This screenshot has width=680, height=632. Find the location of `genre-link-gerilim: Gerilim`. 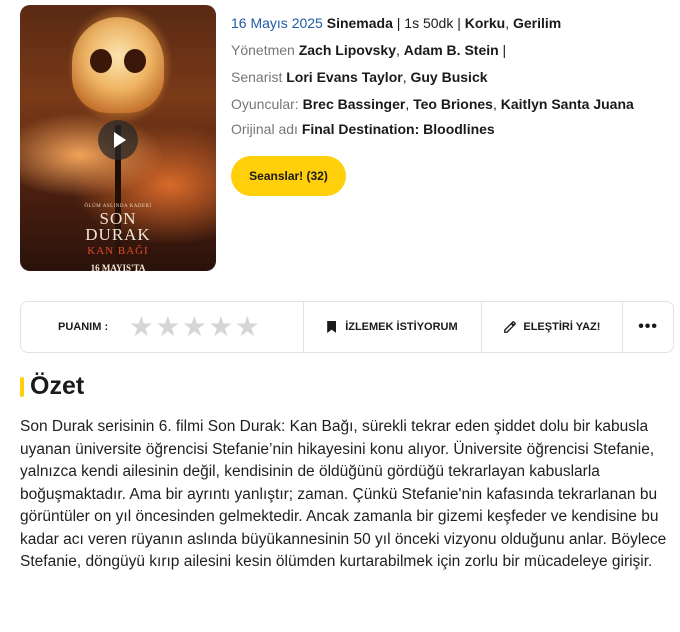

genre-link-gerilim: Gerilim is located at coordinates (537, 23).